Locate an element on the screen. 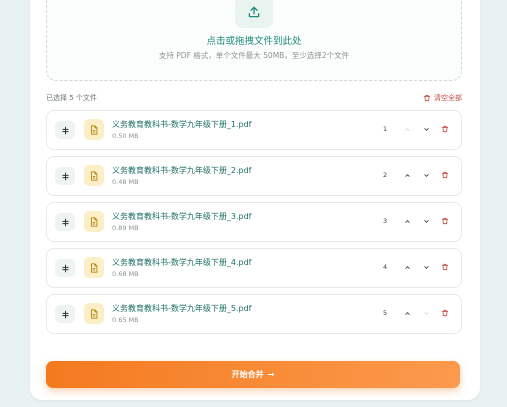  file-order-number: 4 is located at coordinates (385, 267).